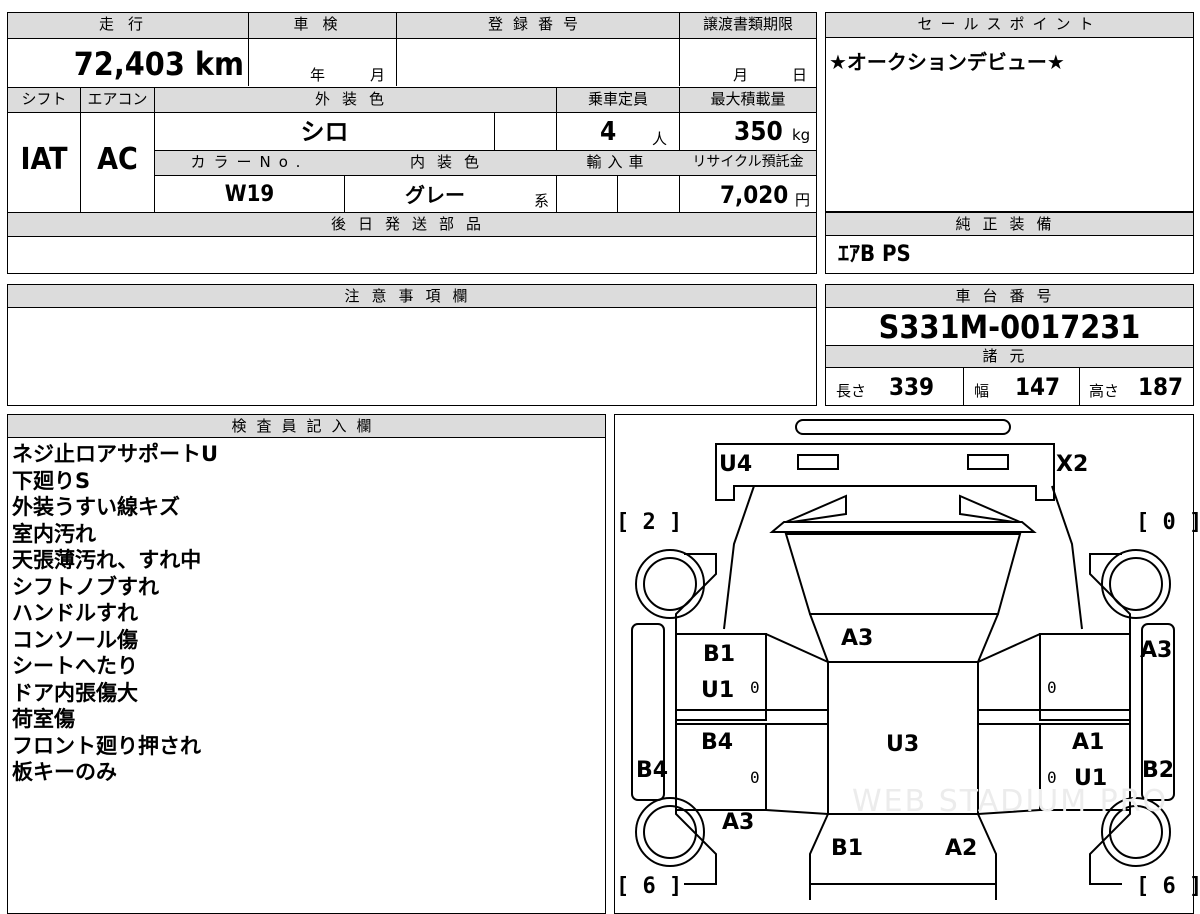 The image size is (1200, 914). What do you see at coordinates (718, 690) in the screenshot?
I see `mark-left-front-door-u1: U1` at bounding box center [718, 690].